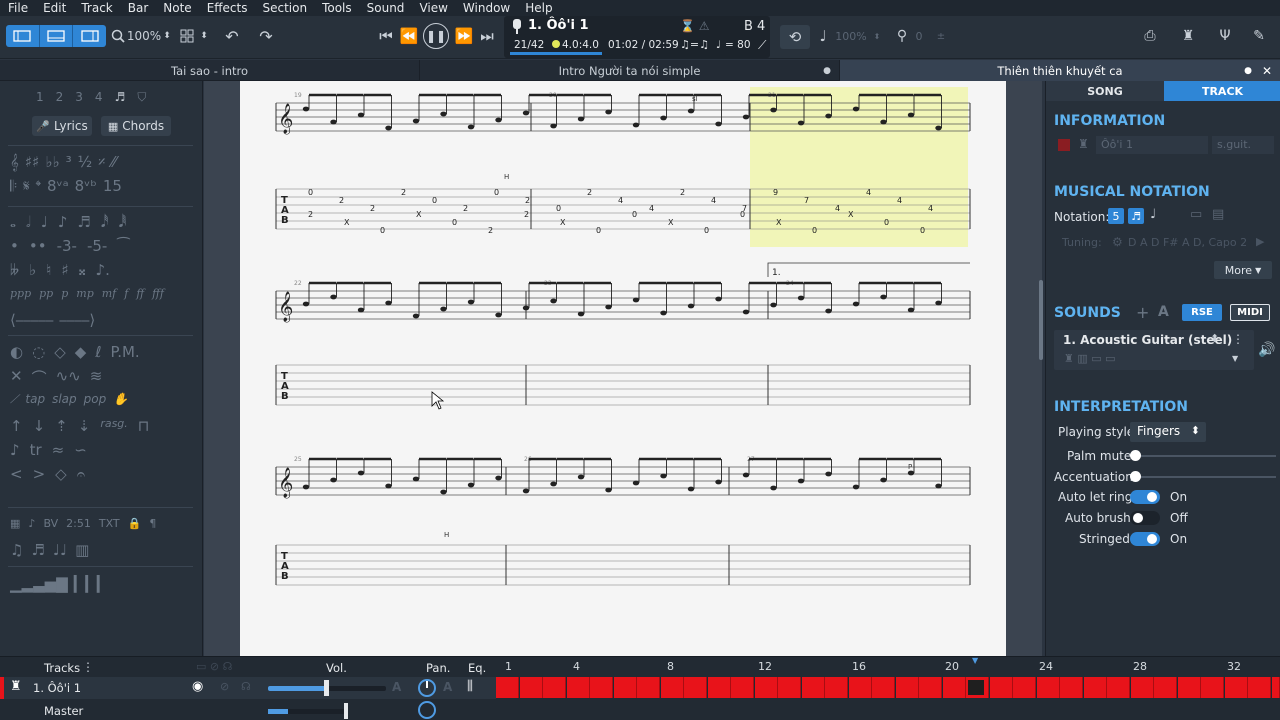  I want to click on tuning-arrow-icon: ▶, so click(1260, 241).